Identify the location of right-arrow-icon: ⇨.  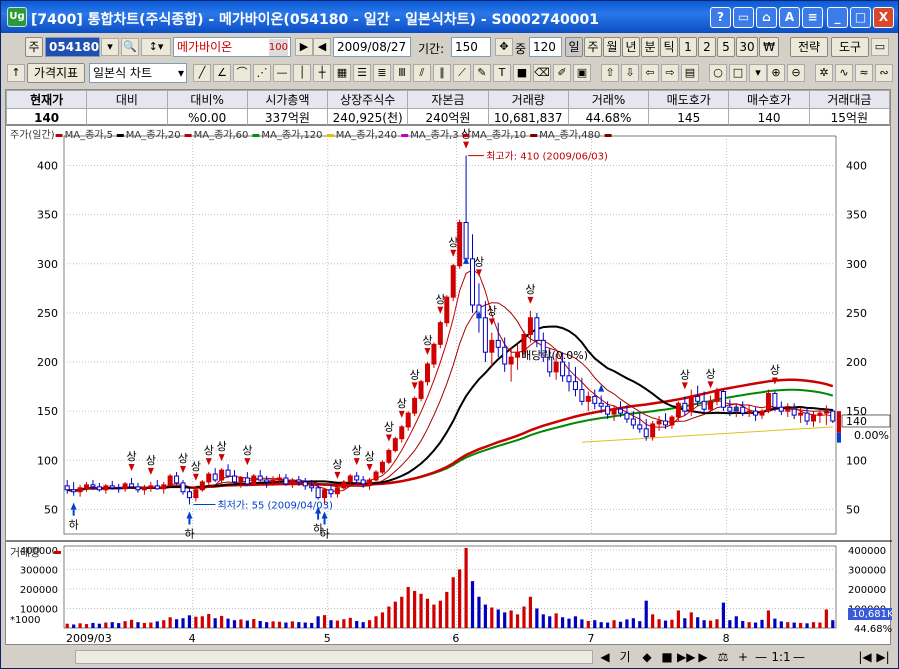
(670, 73).